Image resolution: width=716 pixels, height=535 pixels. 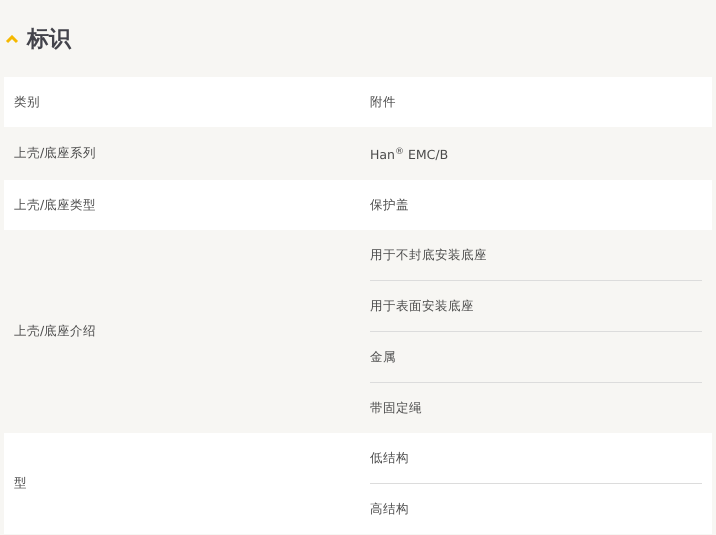 What do you see at coordinates (12, 39) in the screenshot?
I see `collapse-caret-icon` at bounding box center [12, 39].